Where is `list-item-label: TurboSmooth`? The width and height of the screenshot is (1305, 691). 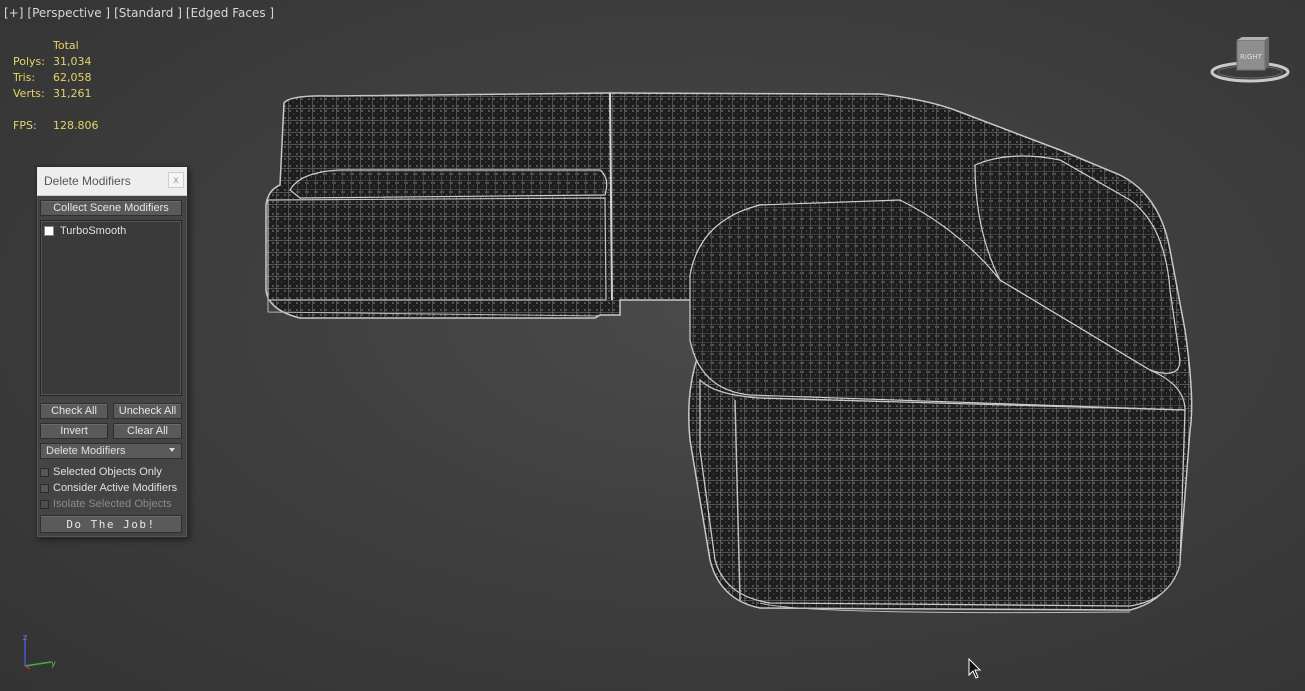
list-item-label: TurboSmooth is located at coordinates (93, 230).